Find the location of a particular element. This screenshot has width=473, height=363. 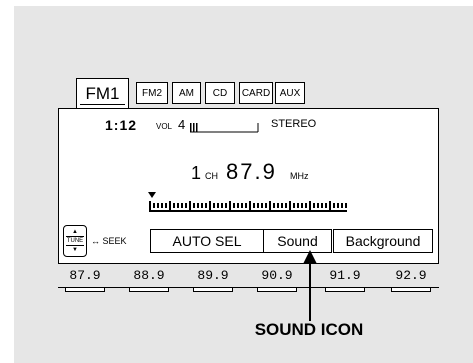

preset-5-label: 91.9 is located at coordinates (345, 275).